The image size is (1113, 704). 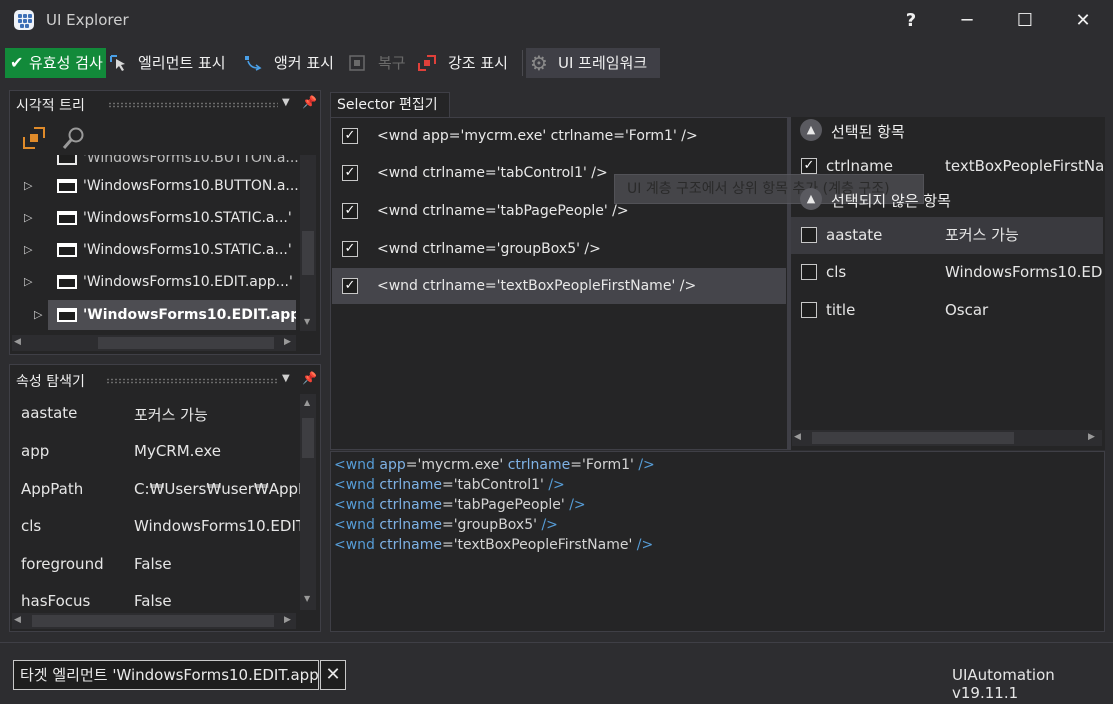 I want to click on preview-line: <wnd ctrlname='groupBox5' />, so click(x=446, y=525).